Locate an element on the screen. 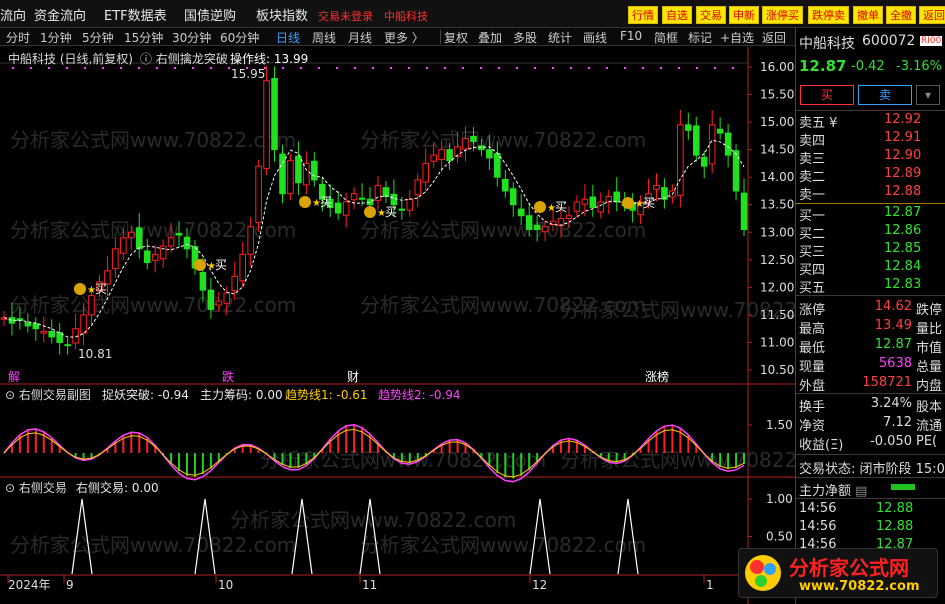 The image size is (945, 604). stat-value: 158721 is located at coordinates (887, 382).